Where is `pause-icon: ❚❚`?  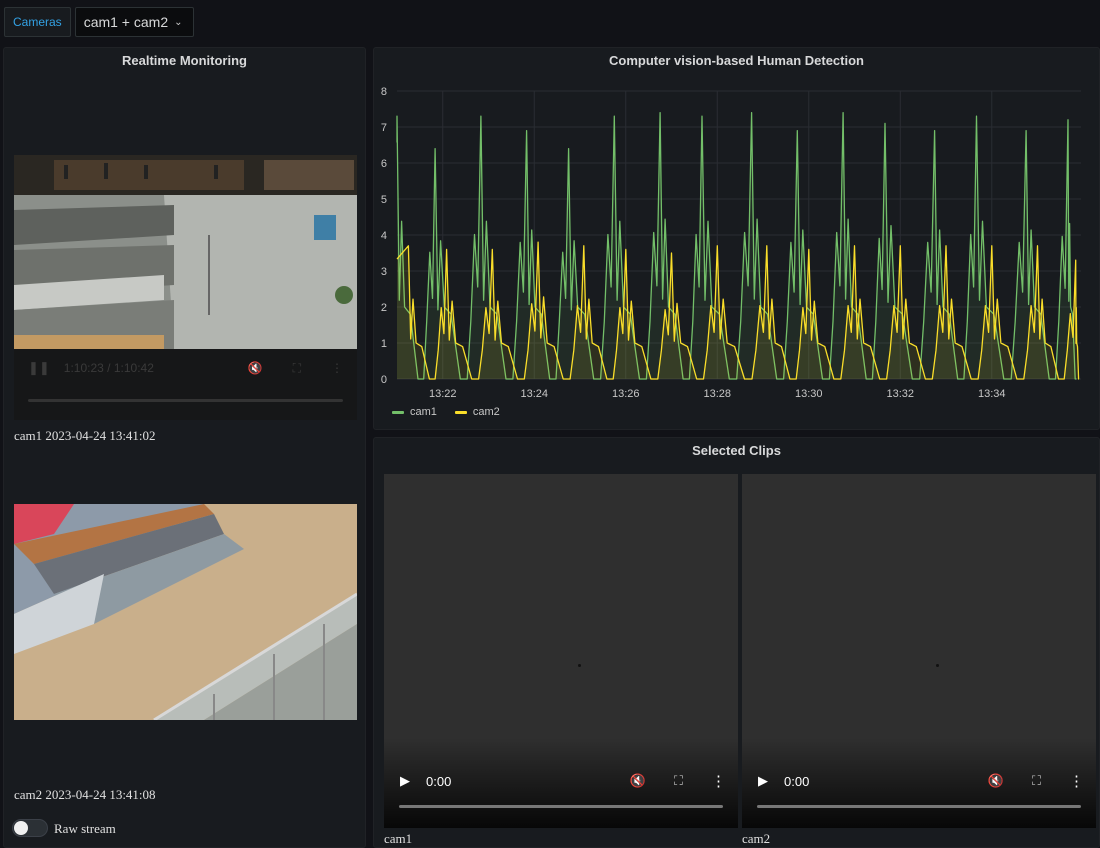 pause-icon: ❚❚ is located at coordinates (39, 368).